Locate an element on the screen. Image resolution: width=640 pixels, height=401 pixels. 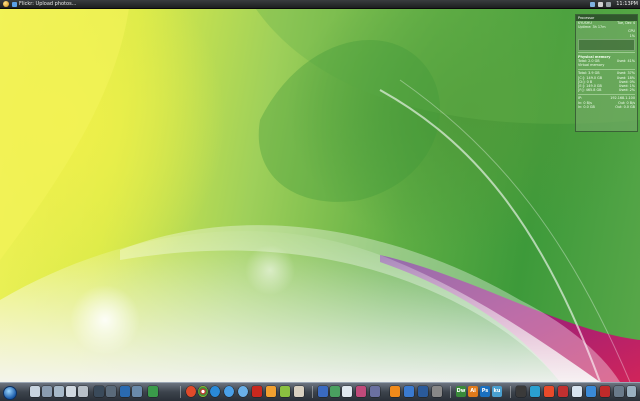
photoshop-icon: Ps is located at coordinates (485, 391).